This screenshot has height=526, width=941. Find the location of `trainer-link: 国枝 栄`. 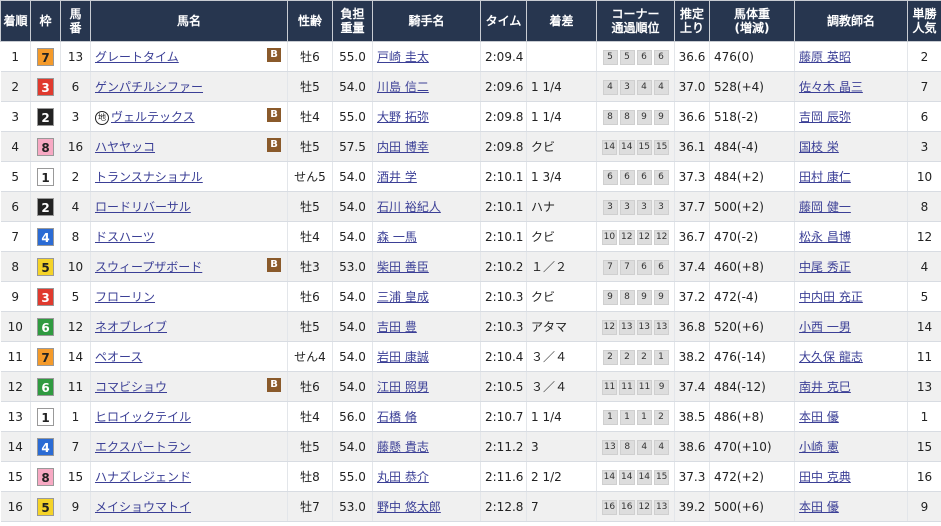

trainer-link: 国枝 栄 is located at coordinates (819, 147).